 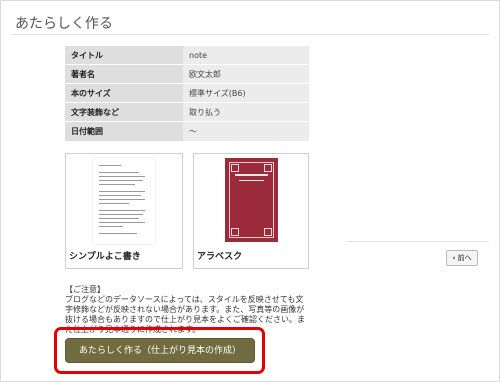 What do you see at coordinates (246, 131) in the screenshot?
I see `info-value: 〜` at bounding box center [246, 131].